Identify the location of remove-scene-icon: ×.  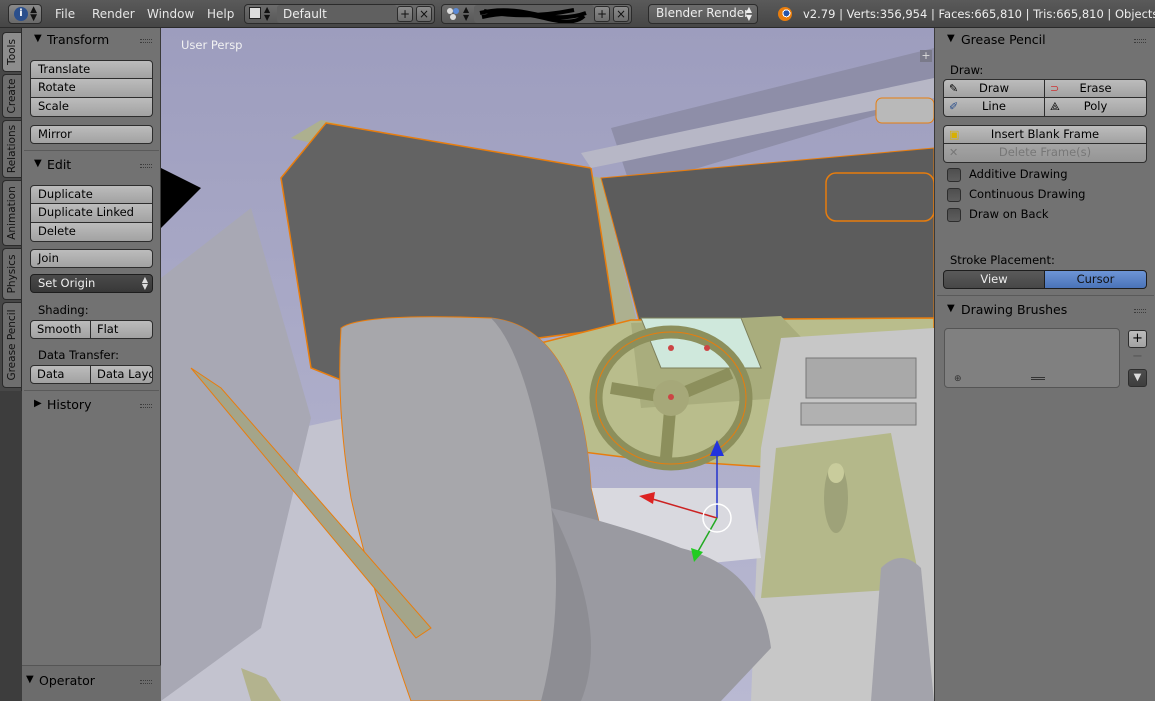
(621, 14).